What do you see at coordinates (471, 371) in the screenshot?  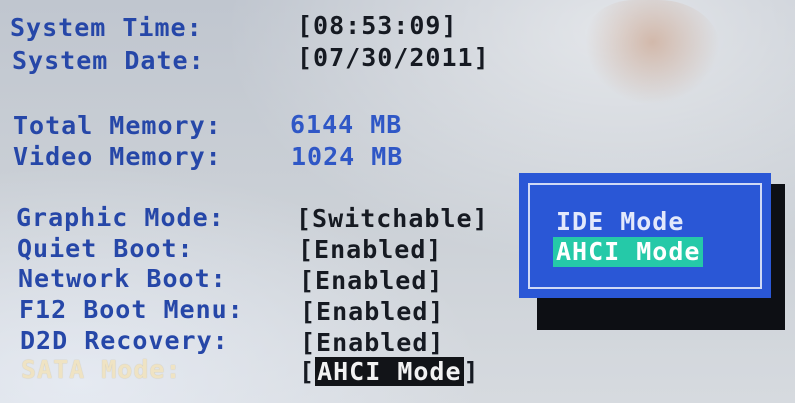 I see `sata-mode-bracket-close: ]` at bounding box center [471, 371].